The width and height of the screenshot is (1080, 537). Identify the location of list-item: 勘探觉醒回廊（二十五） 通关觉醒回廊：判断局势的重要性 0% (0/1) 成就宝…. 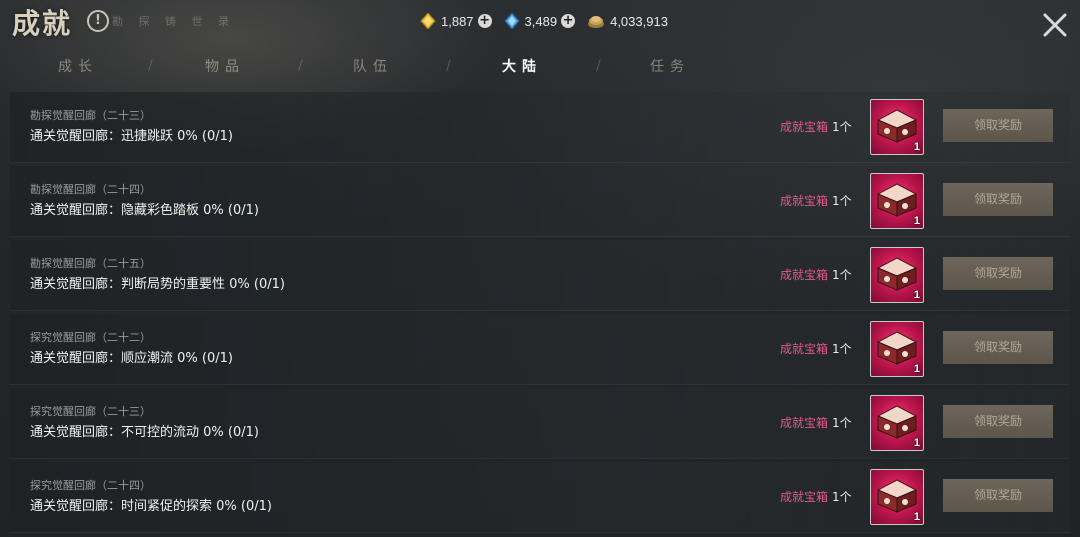
(540, 275).